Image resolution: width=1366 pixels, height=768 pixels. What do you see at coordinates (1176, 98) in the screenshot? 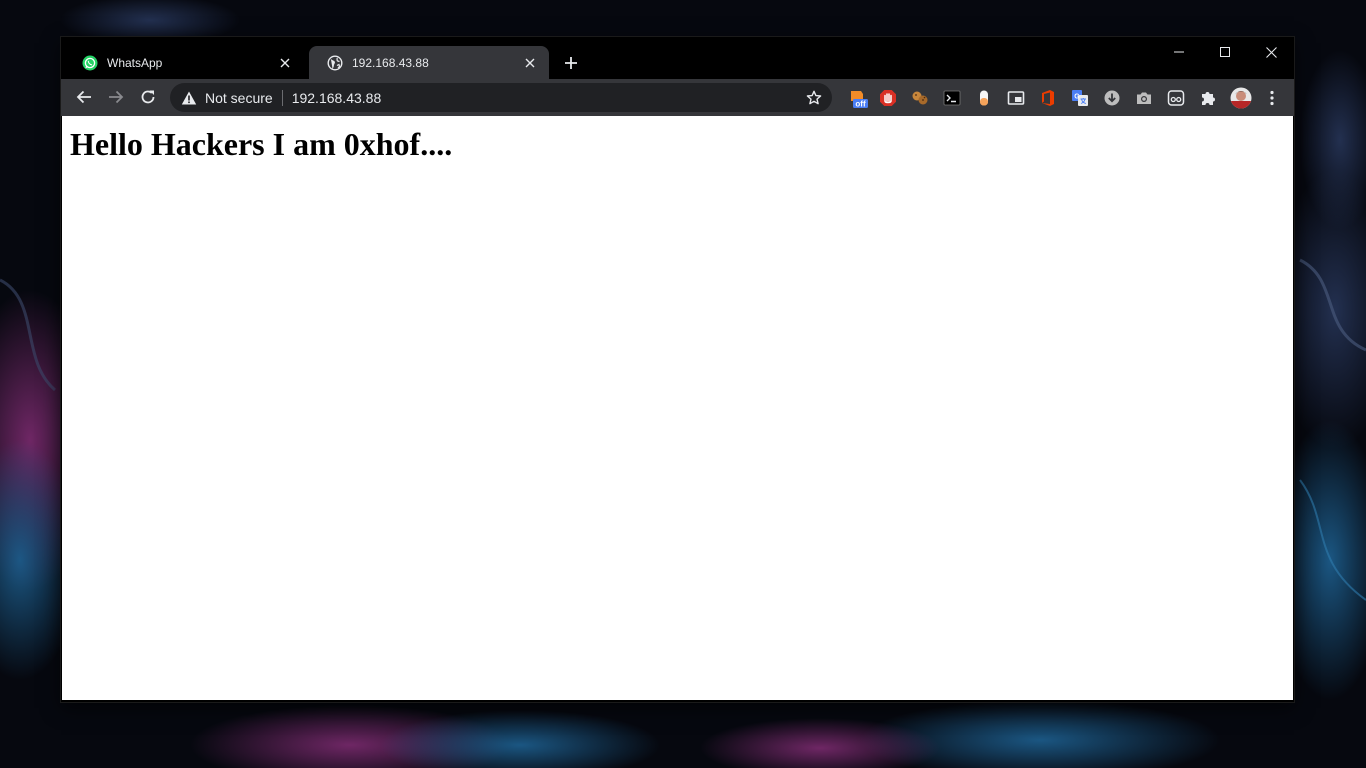
I see `reader-glasses-icon` at bounding box center [1176, 98].